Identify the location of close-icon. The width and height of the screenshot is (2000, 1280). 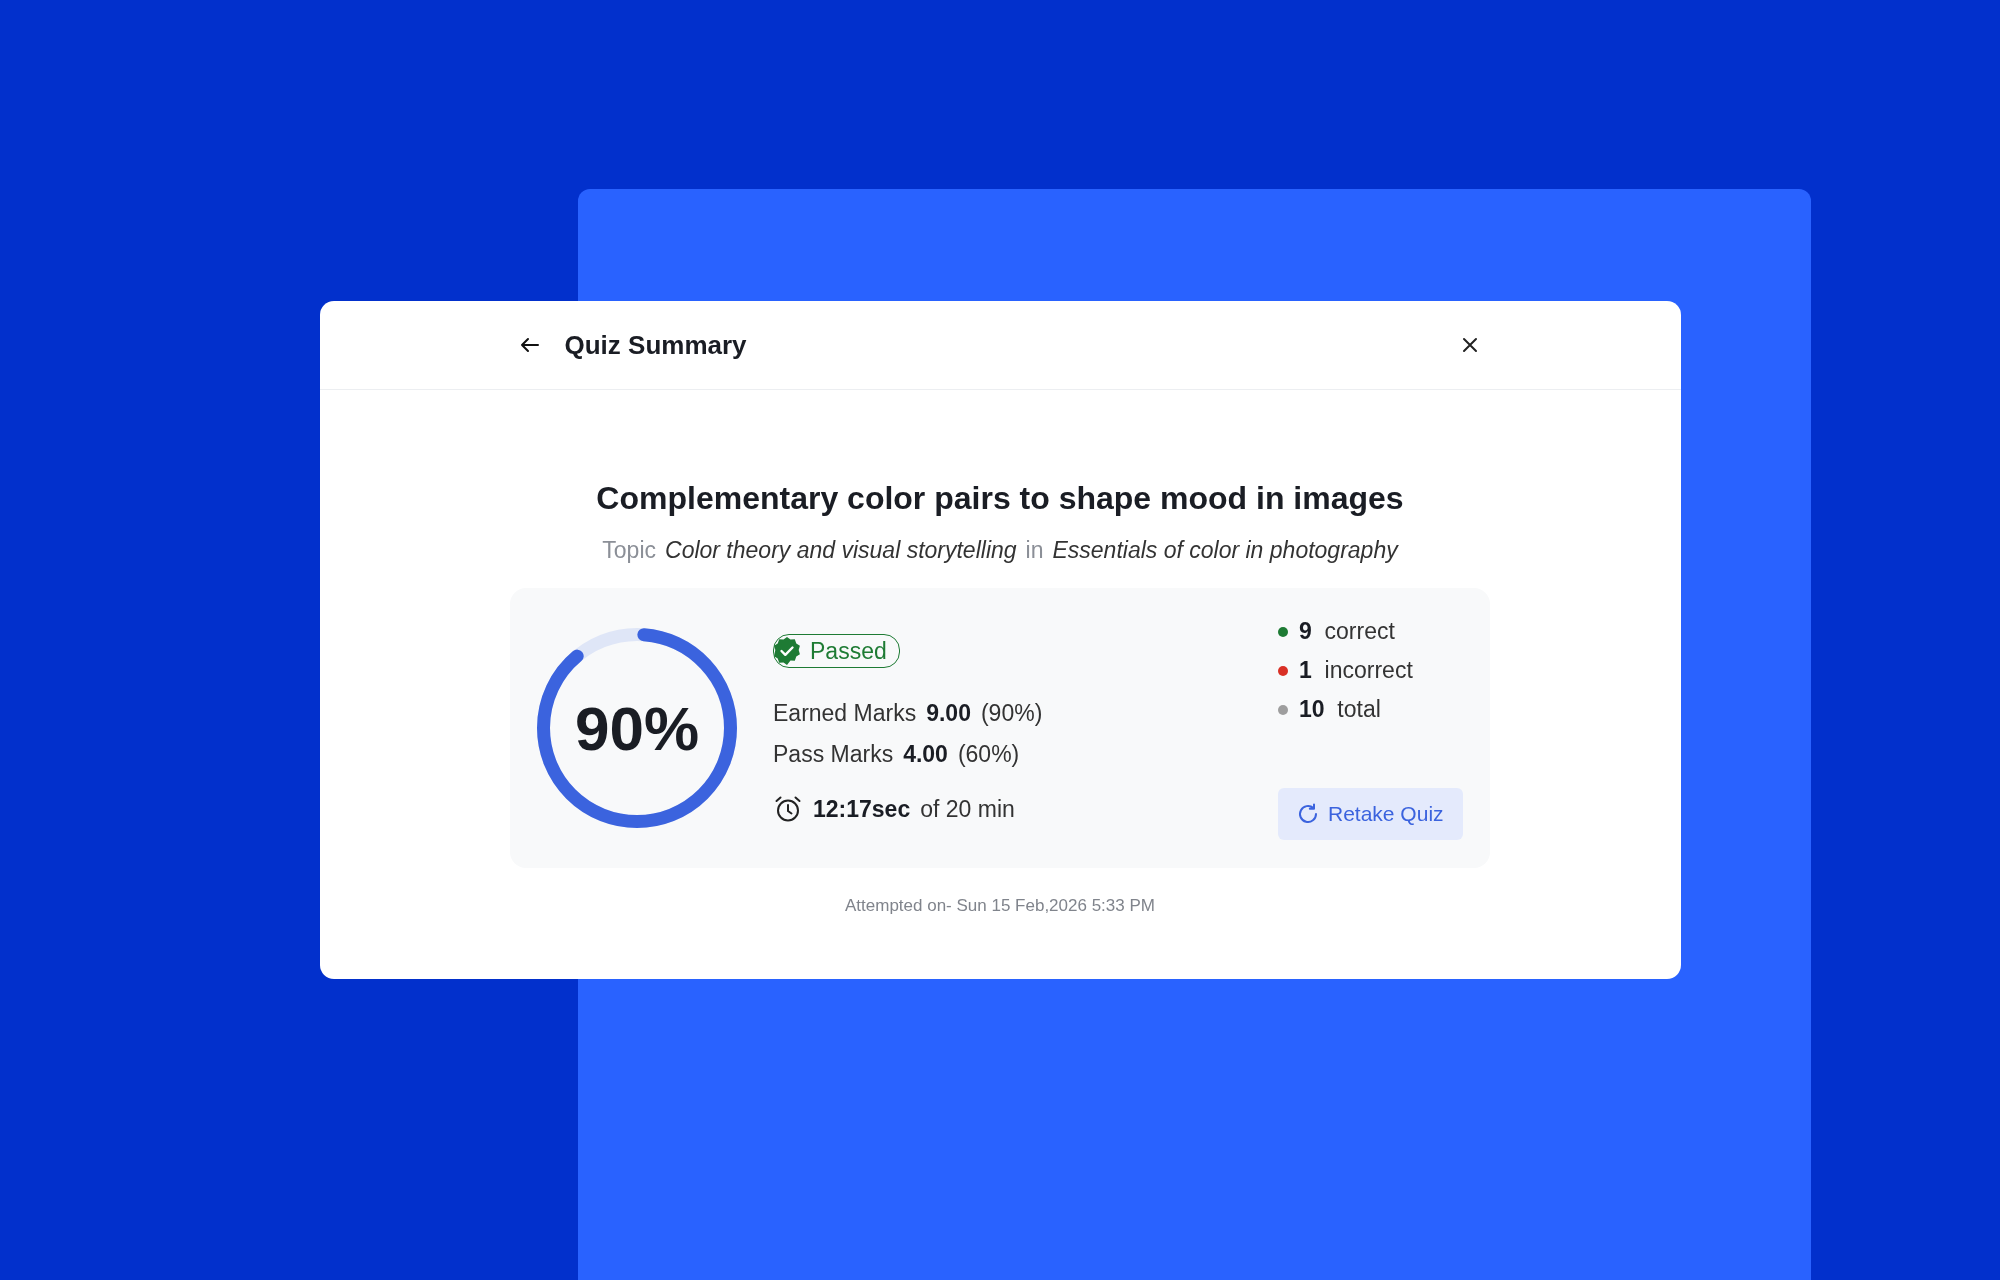
(1469, 345).